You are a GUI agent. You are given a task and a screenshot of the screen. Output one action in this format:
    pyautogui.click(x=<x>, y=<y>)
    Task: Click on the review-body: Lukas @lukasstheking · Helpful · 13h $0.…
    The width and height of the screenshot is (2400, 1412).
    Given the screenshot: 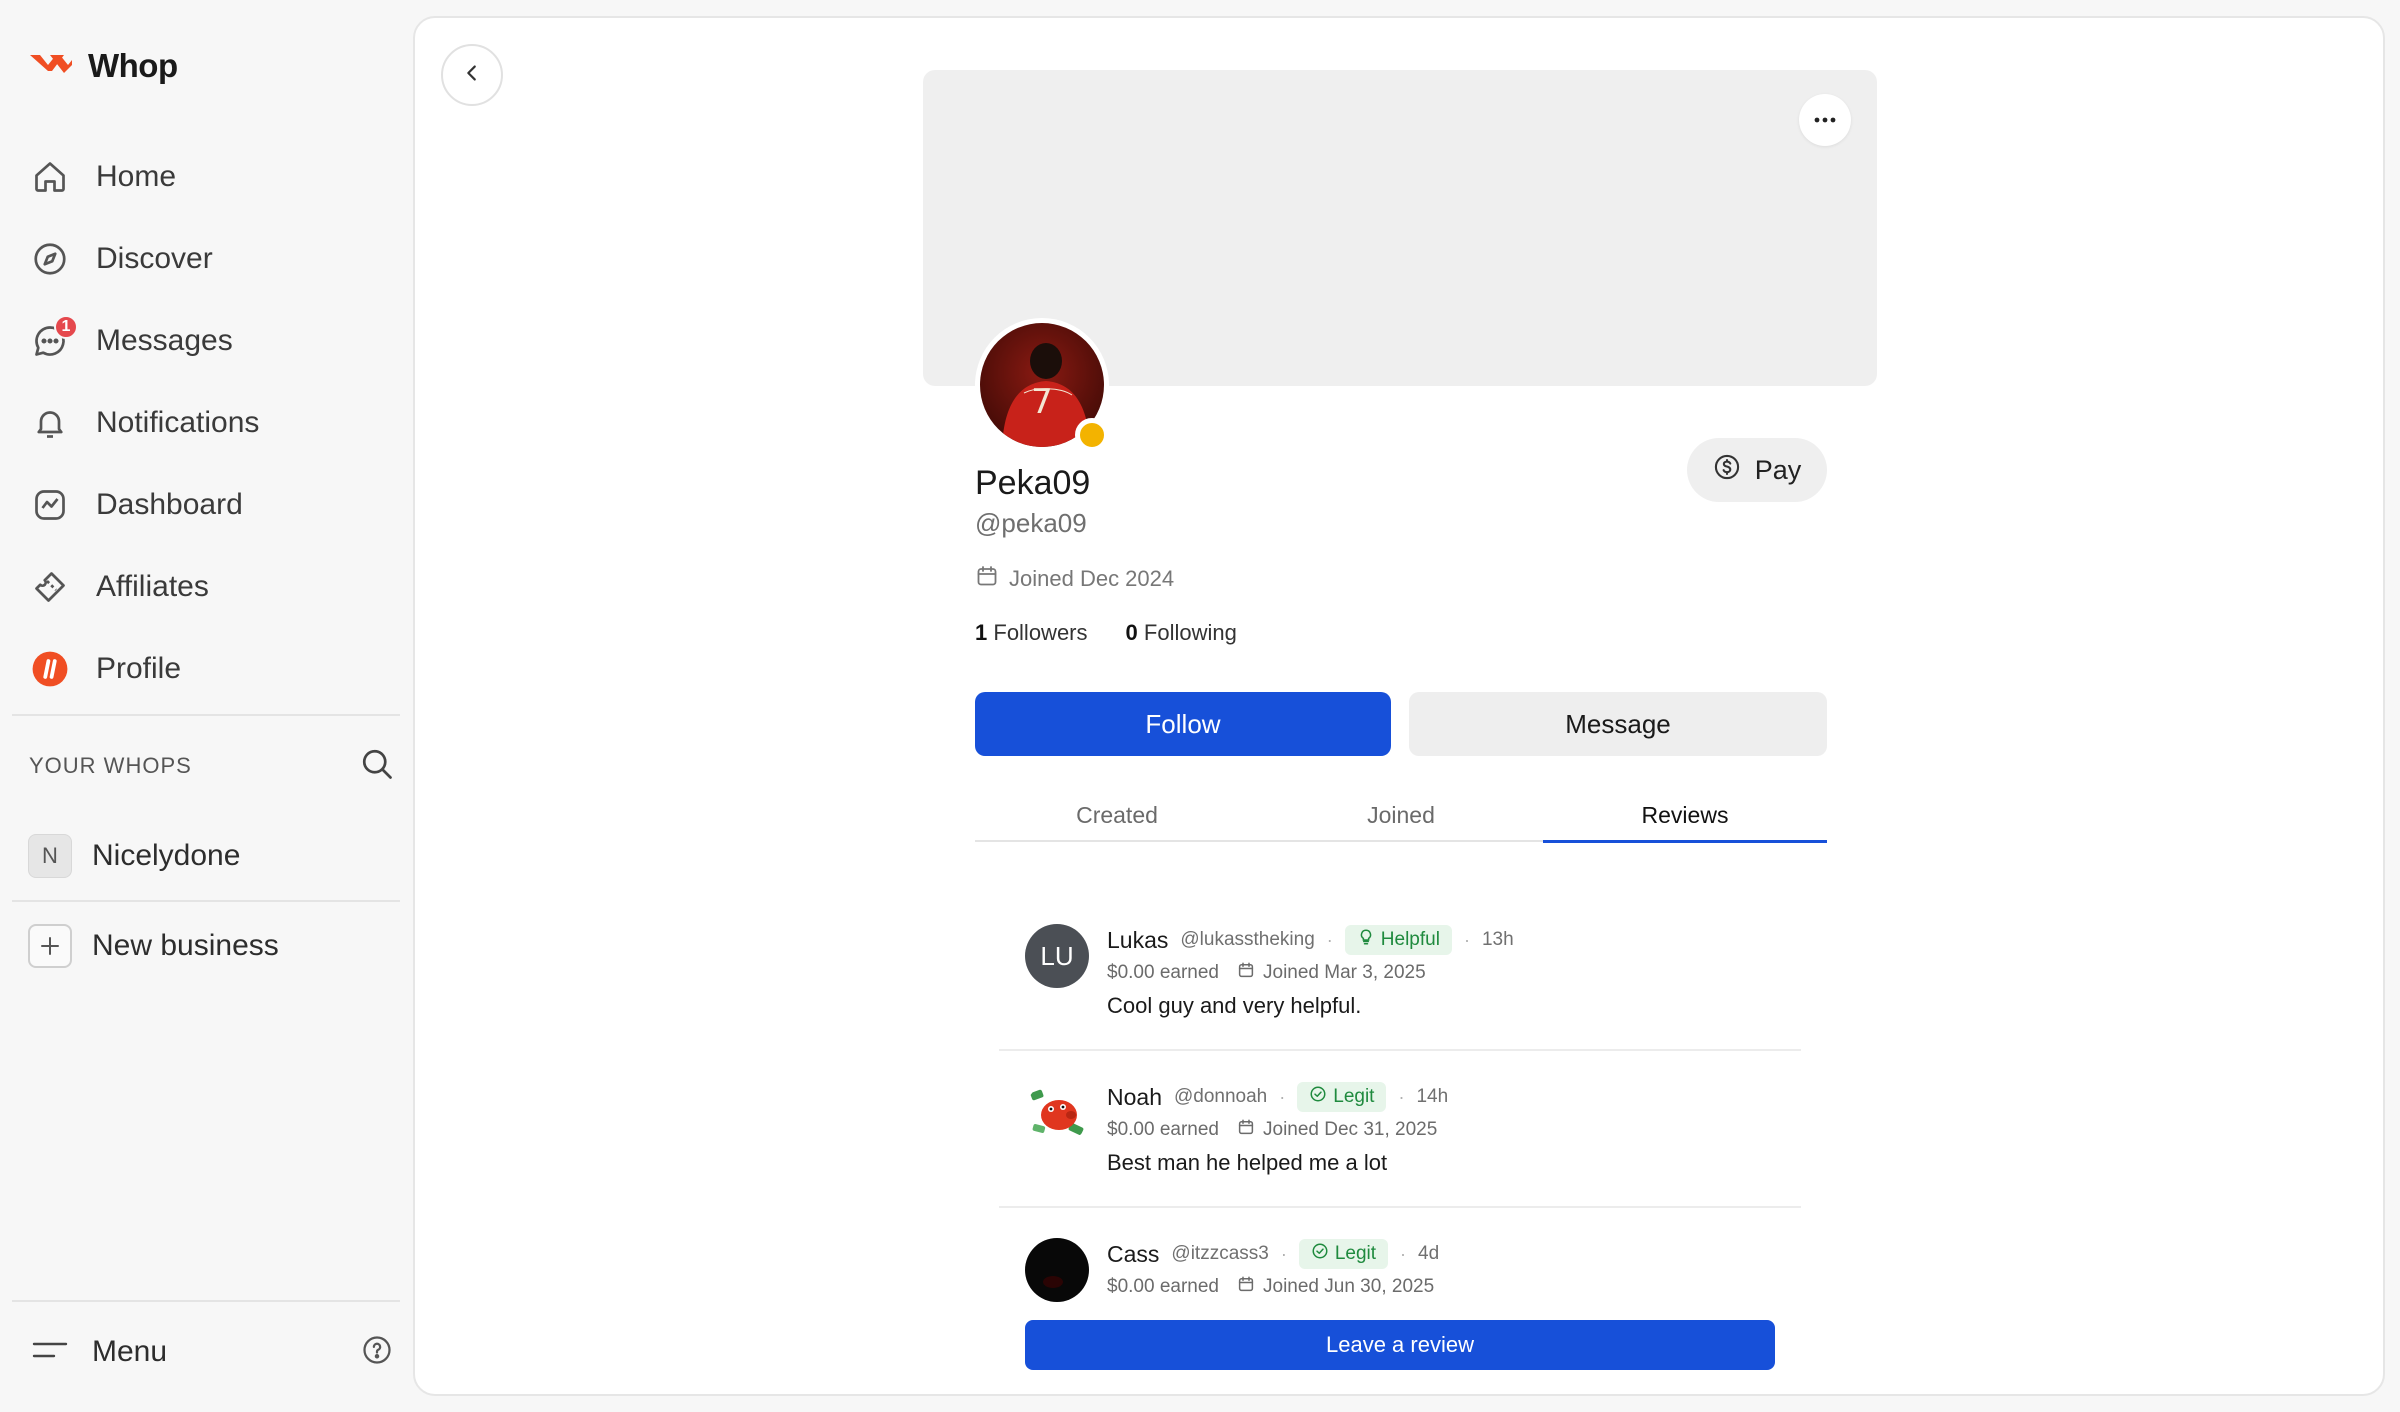 What is the action you would take?
    pyautogui.click(x=1310, y=973)
    